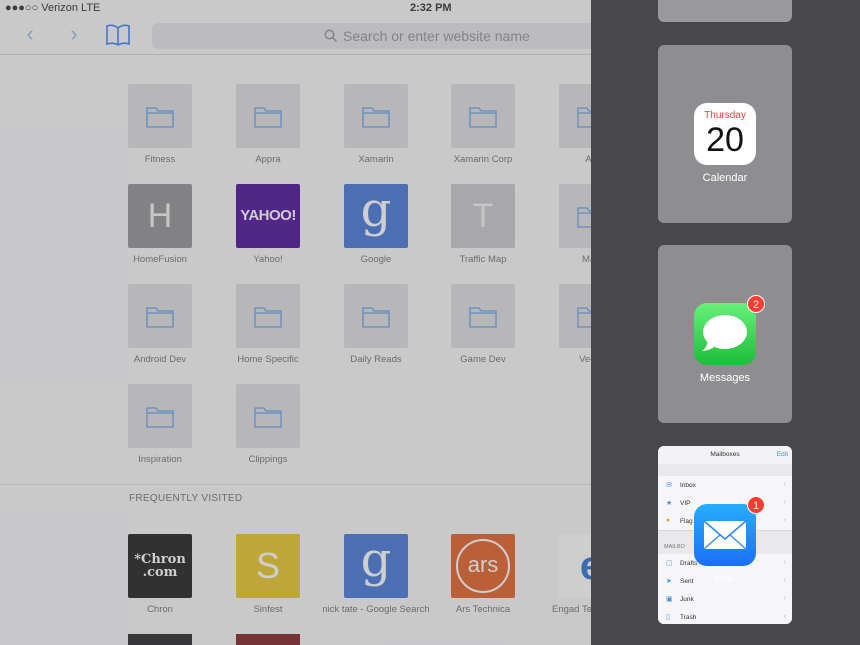 The height and width of the screenshot is (645, 860). I want to click on calendar-icon: Thursday 20, so click(725, 134).